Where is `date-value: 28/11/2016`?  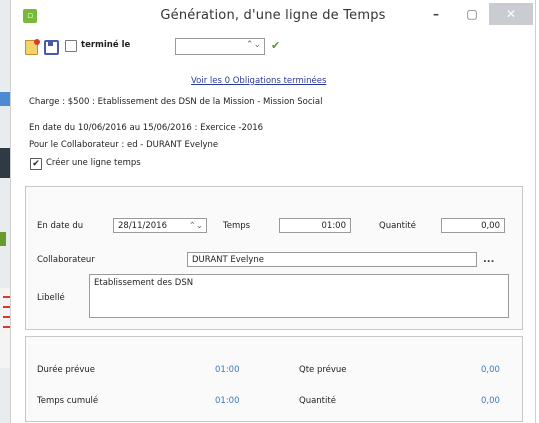
date-value: 28/11/2016 is located at coordinates (142, 226).